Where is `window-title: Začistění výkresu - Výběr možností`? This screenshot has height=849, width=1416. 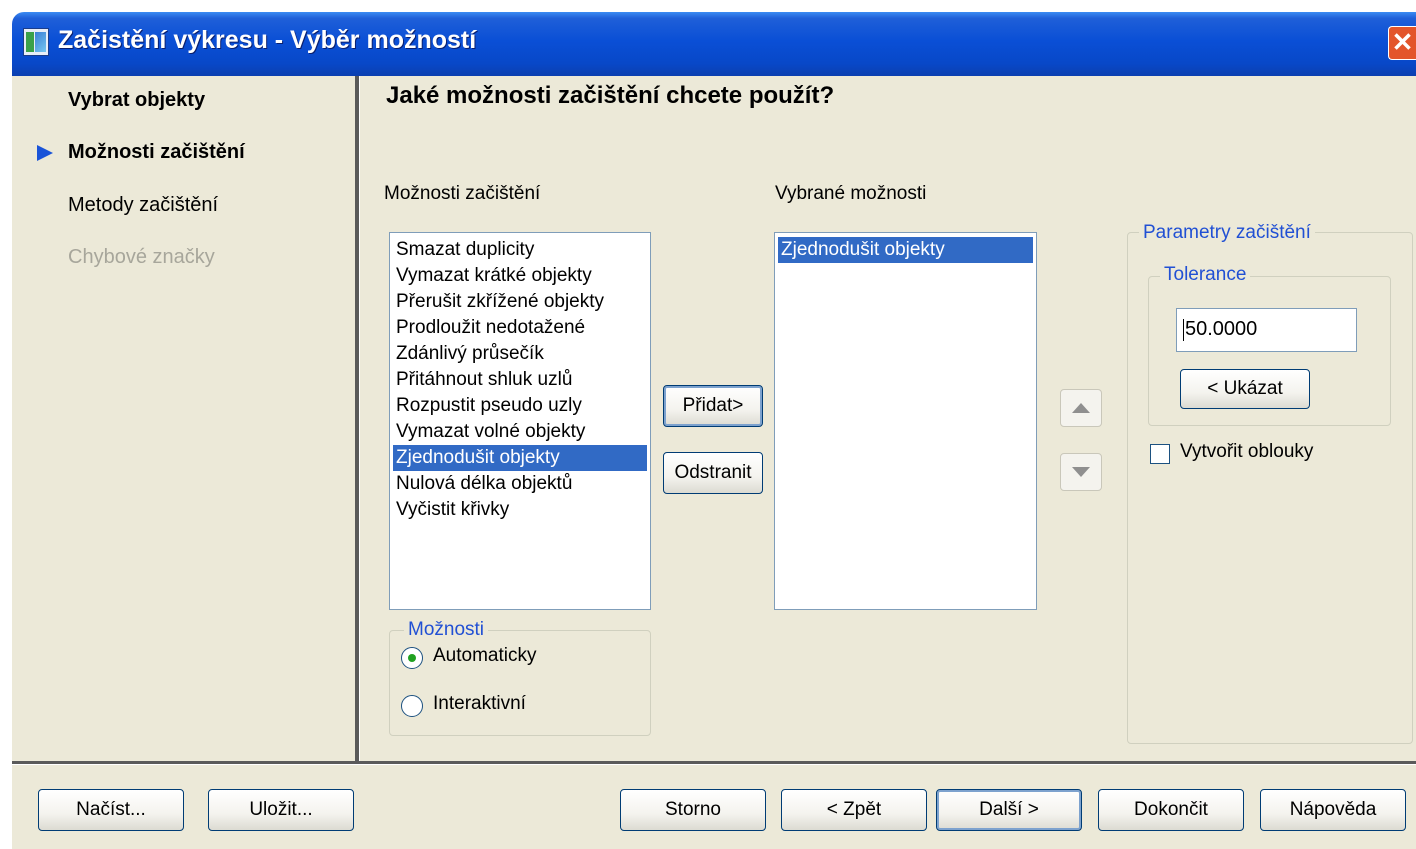 window-title: Začistění výkresu - Výběr možností is located at coordinates (267, 40).